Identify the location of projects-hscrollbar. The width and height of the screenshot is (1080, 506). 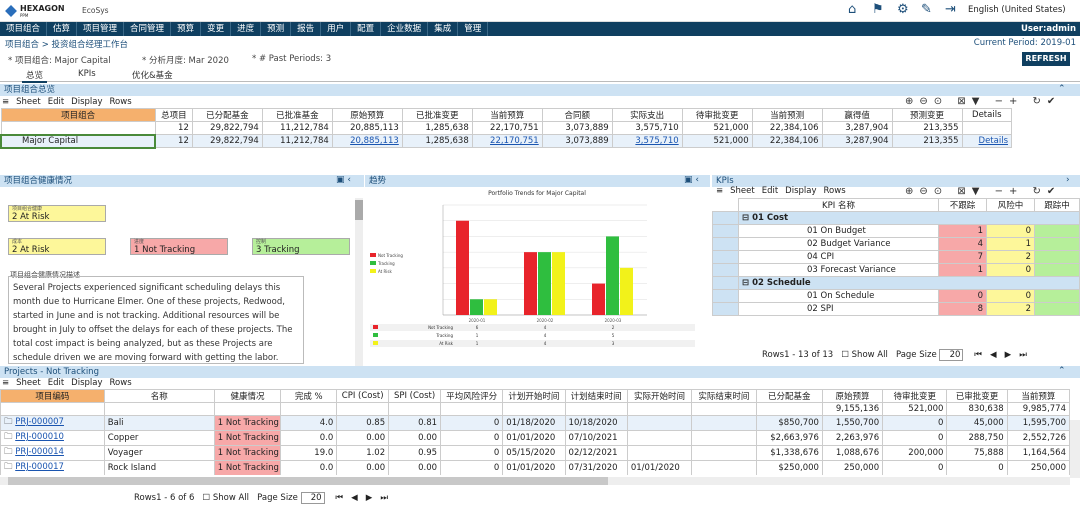
(535, 481).